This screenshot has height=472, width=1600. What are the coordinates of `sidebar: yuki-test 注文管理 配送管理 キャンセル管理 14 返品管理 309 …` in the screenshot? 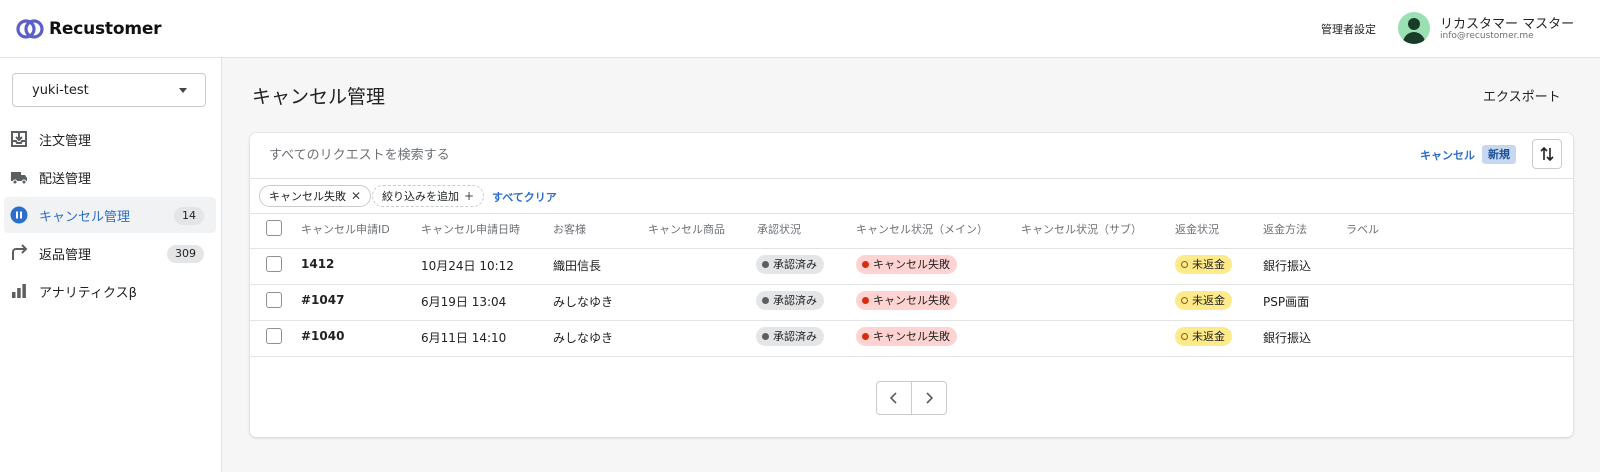 It's located at (111, 265).